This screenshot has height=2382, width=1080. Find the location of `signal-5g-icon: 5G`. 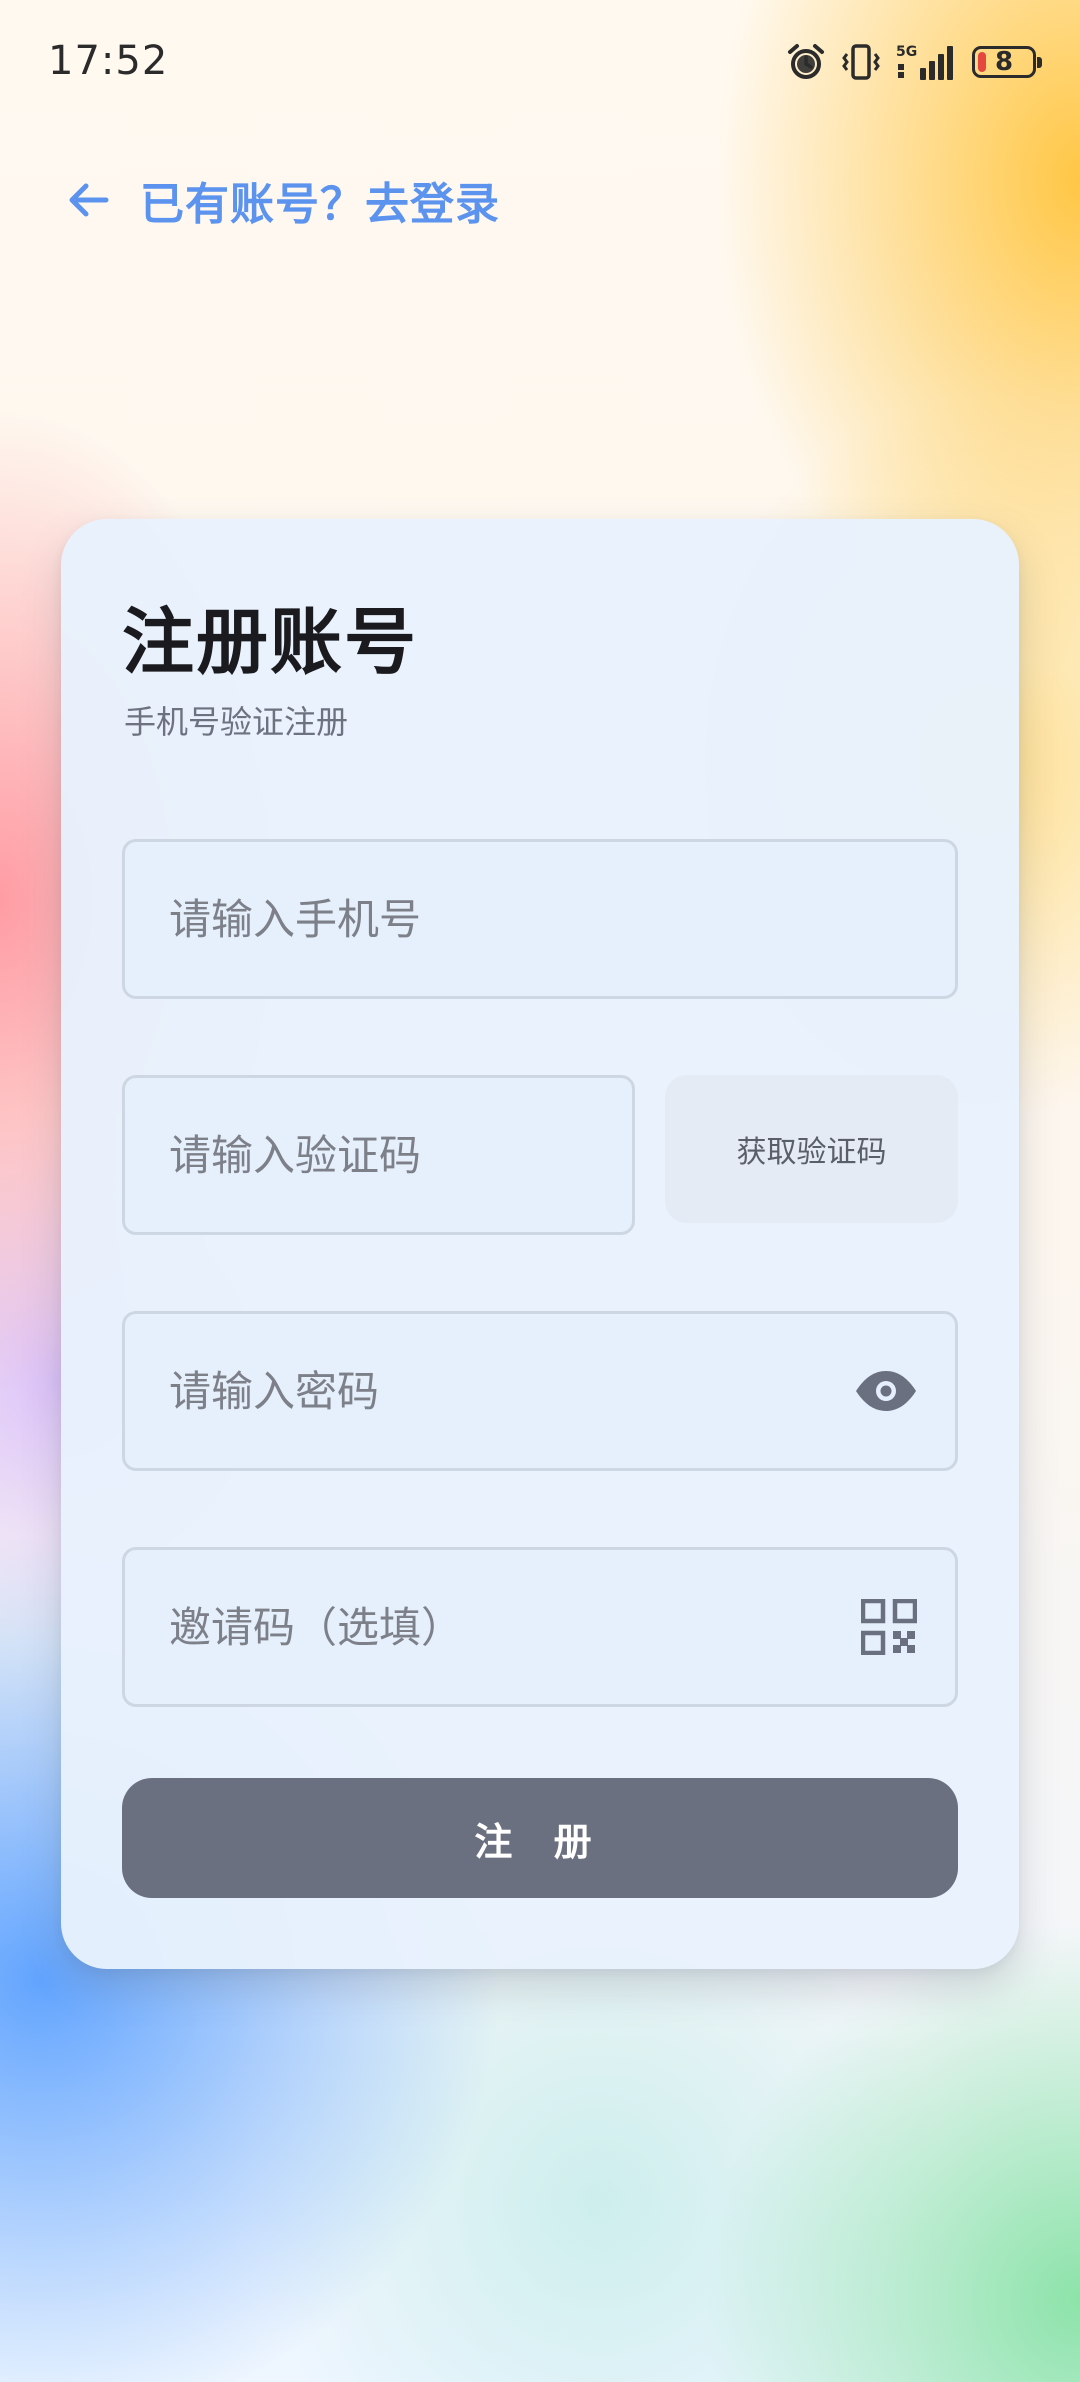

signal-5g-icon: 5G is located at coordinates (924, 62).